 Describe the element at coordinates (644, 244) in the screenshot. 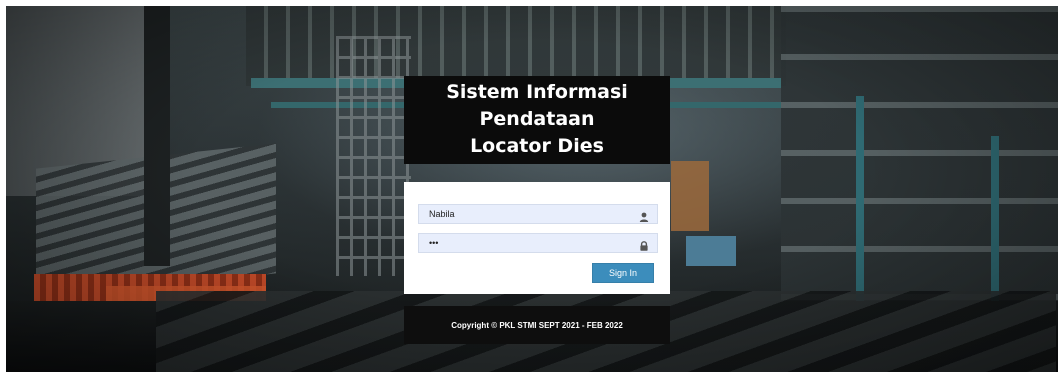

I see `lock-icon` at that location.